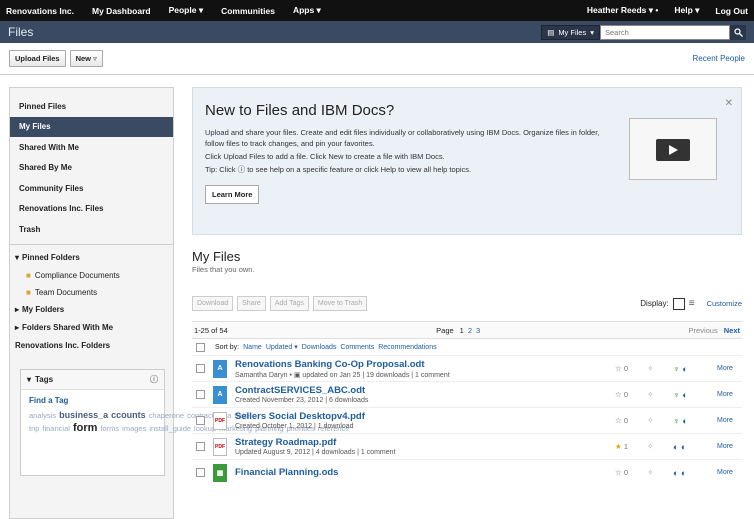 This screenshot has width=754, height=519. Describe the element at coordinates (252, 347) in the screenshot. I see `sort-name: Name` at that location.